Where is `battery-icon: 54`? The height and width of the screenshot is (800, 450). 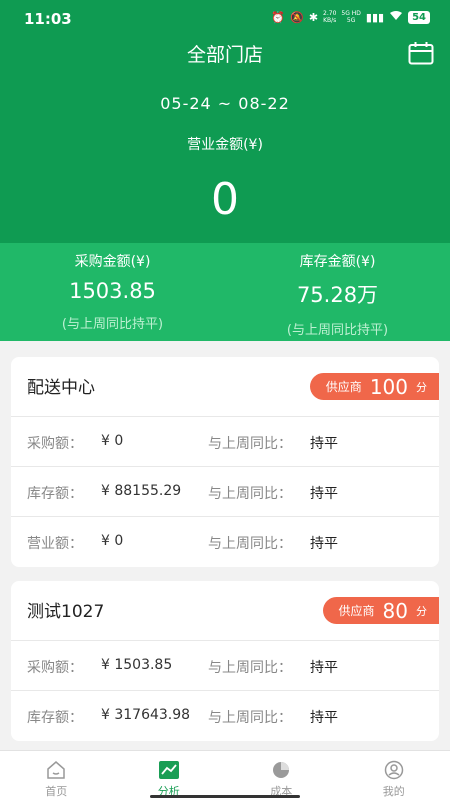
battery-icon: 54 is located at coordinates (419, 17).